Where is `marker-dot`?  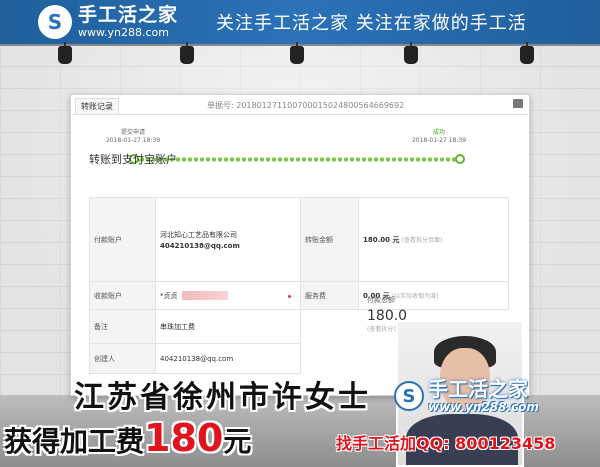 marker-dot is located at coordinates (289, 296).